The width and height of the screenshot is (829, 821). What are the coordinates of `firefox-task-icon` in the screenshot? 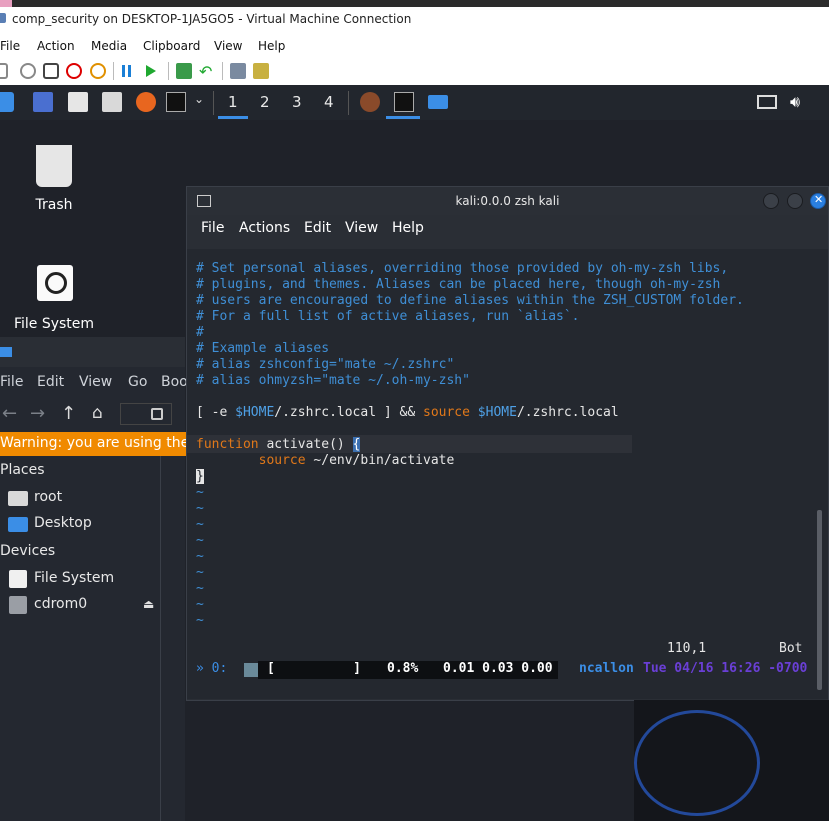 It's located at (370, 102).